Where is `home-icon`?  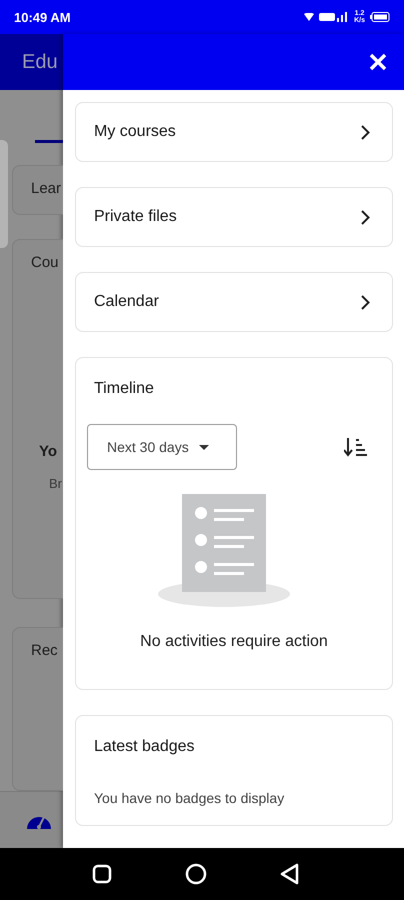 home-icon is located at coordinates (196, 874).